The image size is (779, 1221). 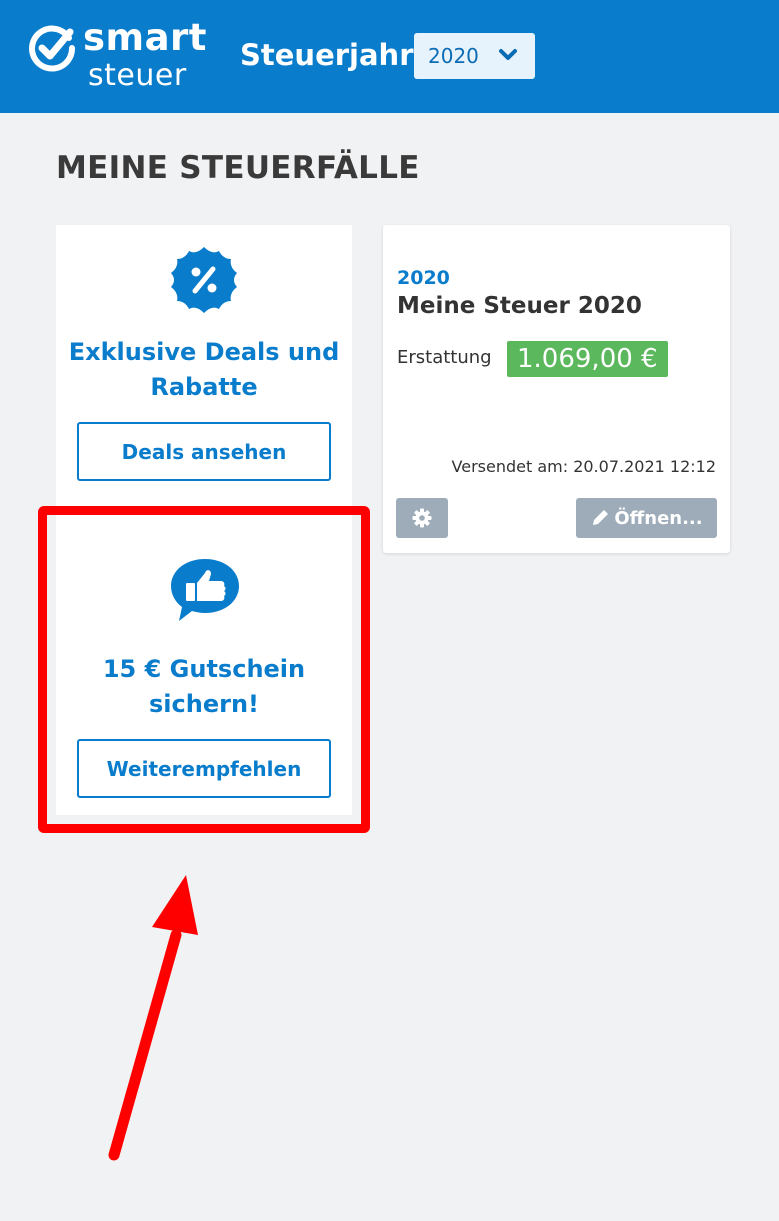 I want to click on app-header: smart steuer Steuerjahr 2020, so click(x=389, y=56).